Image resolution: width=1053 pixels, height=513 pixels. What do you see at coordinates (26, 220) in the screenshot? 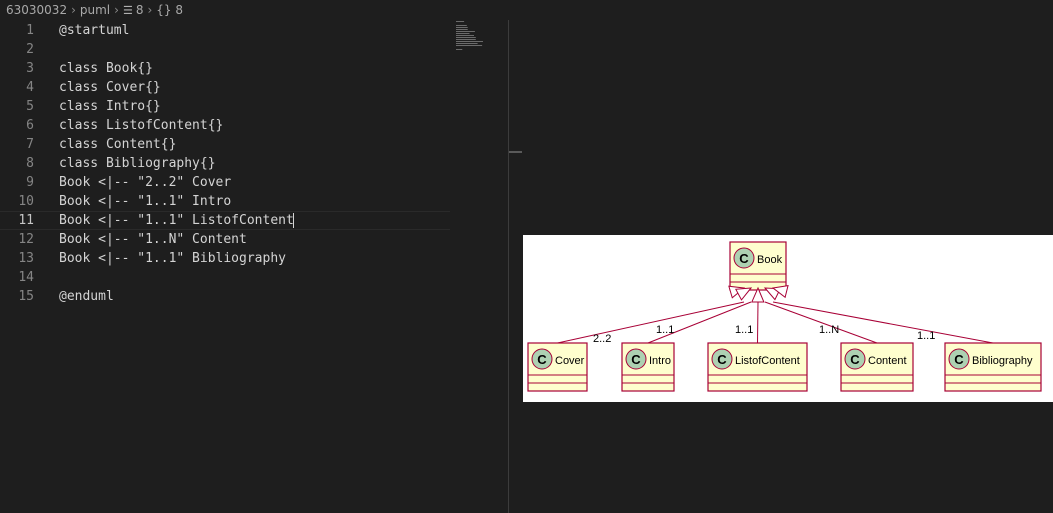
I see `line-number: 11` at bounding box center [26, 220].